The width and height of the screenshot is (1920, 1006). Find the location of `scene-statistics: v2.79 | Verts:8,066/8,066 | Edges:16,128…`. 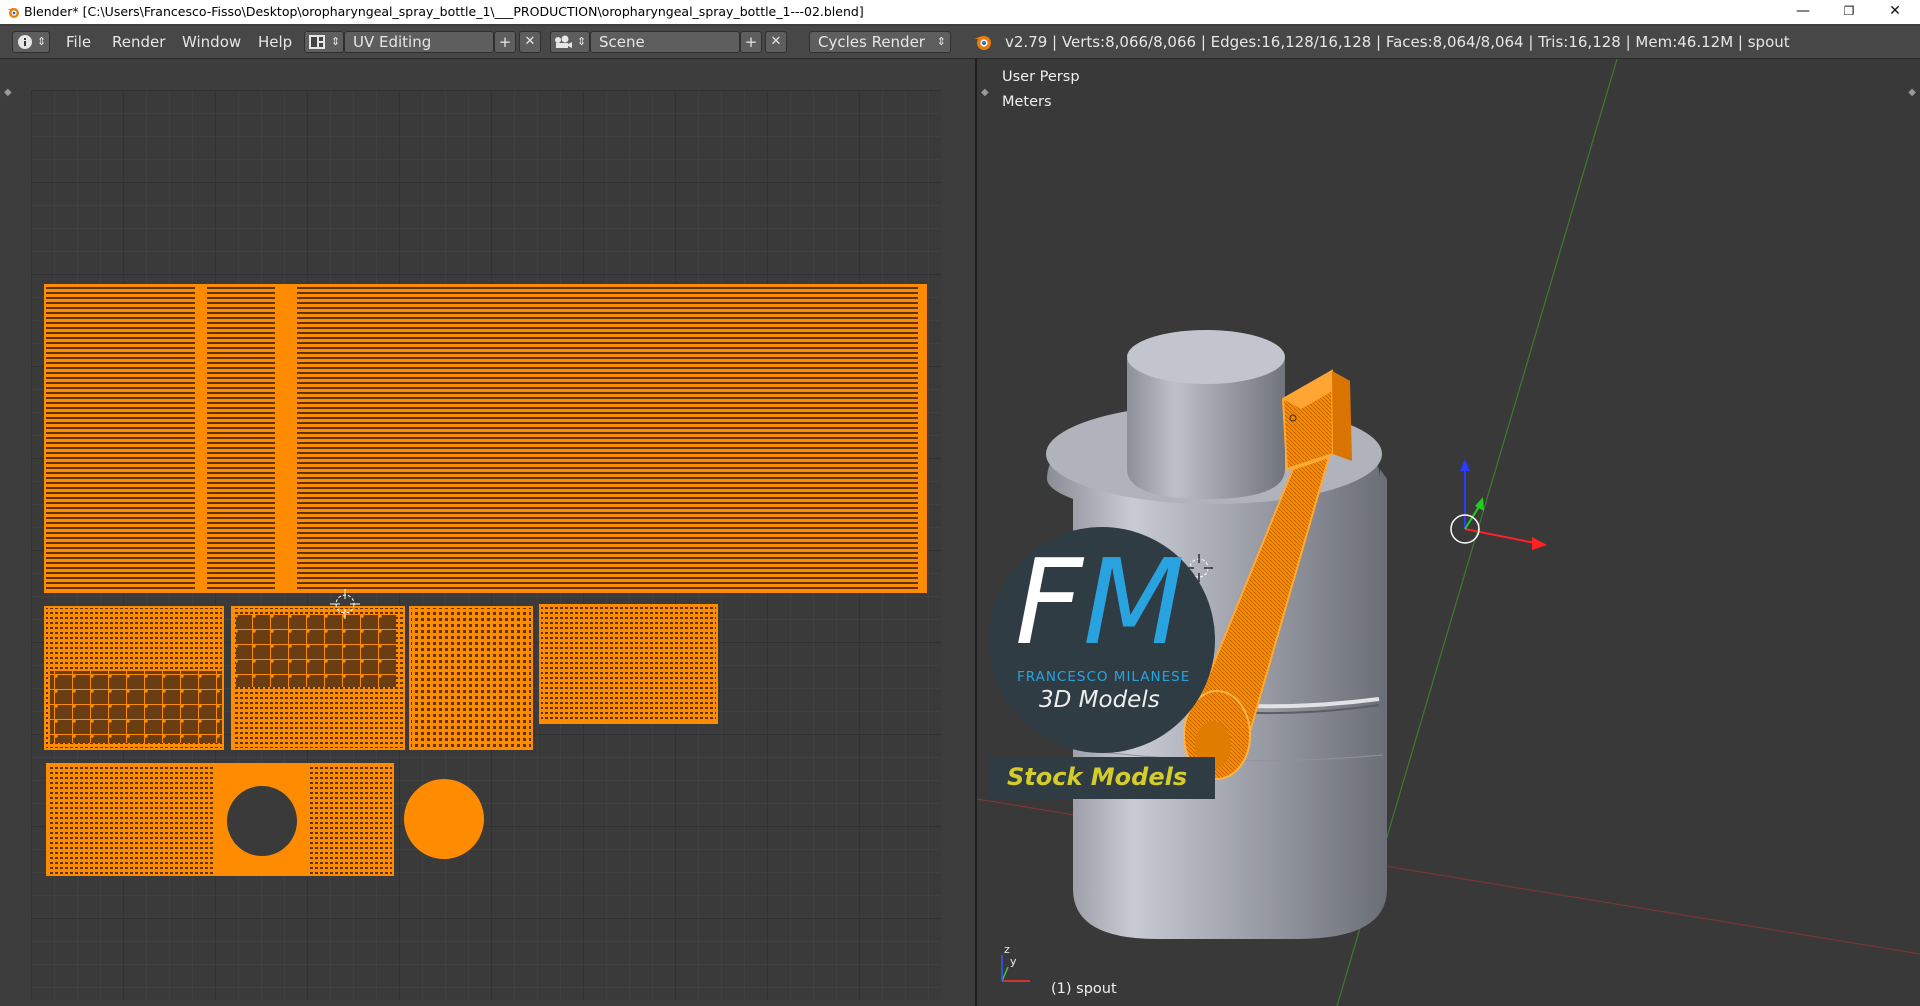

scene-statistics: v2.79 | Verts:8,066/8,066 | Edges:16,128… is located at coordinates (1397, 42).